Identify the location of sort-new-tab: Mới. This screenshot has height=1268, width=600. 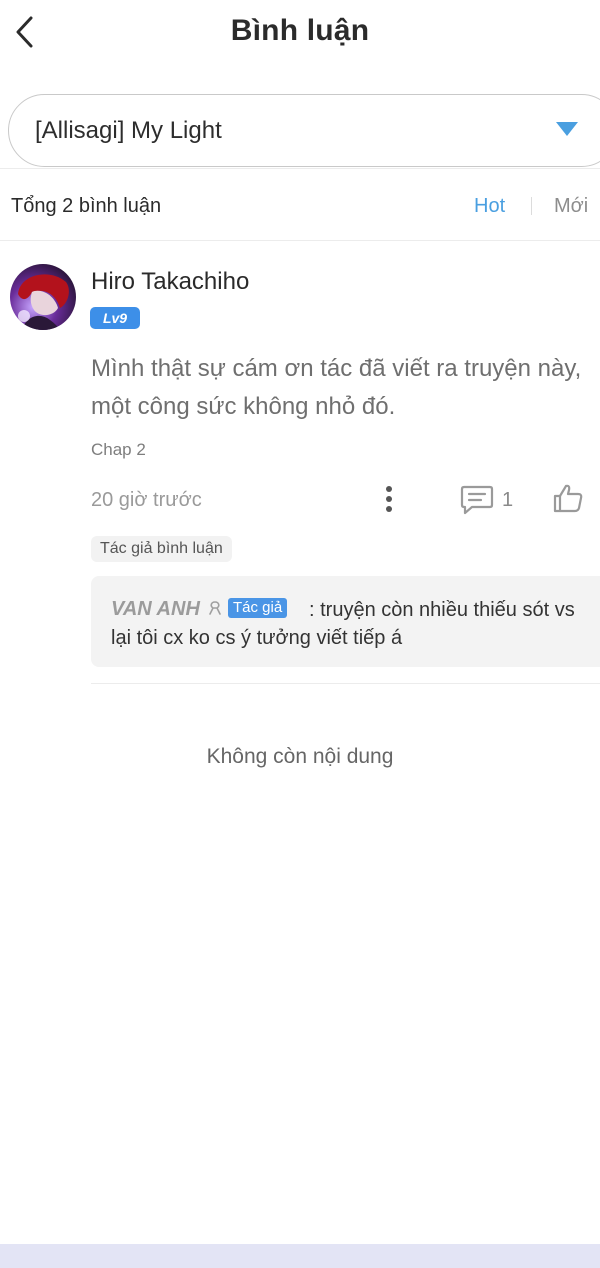
(571, 206).